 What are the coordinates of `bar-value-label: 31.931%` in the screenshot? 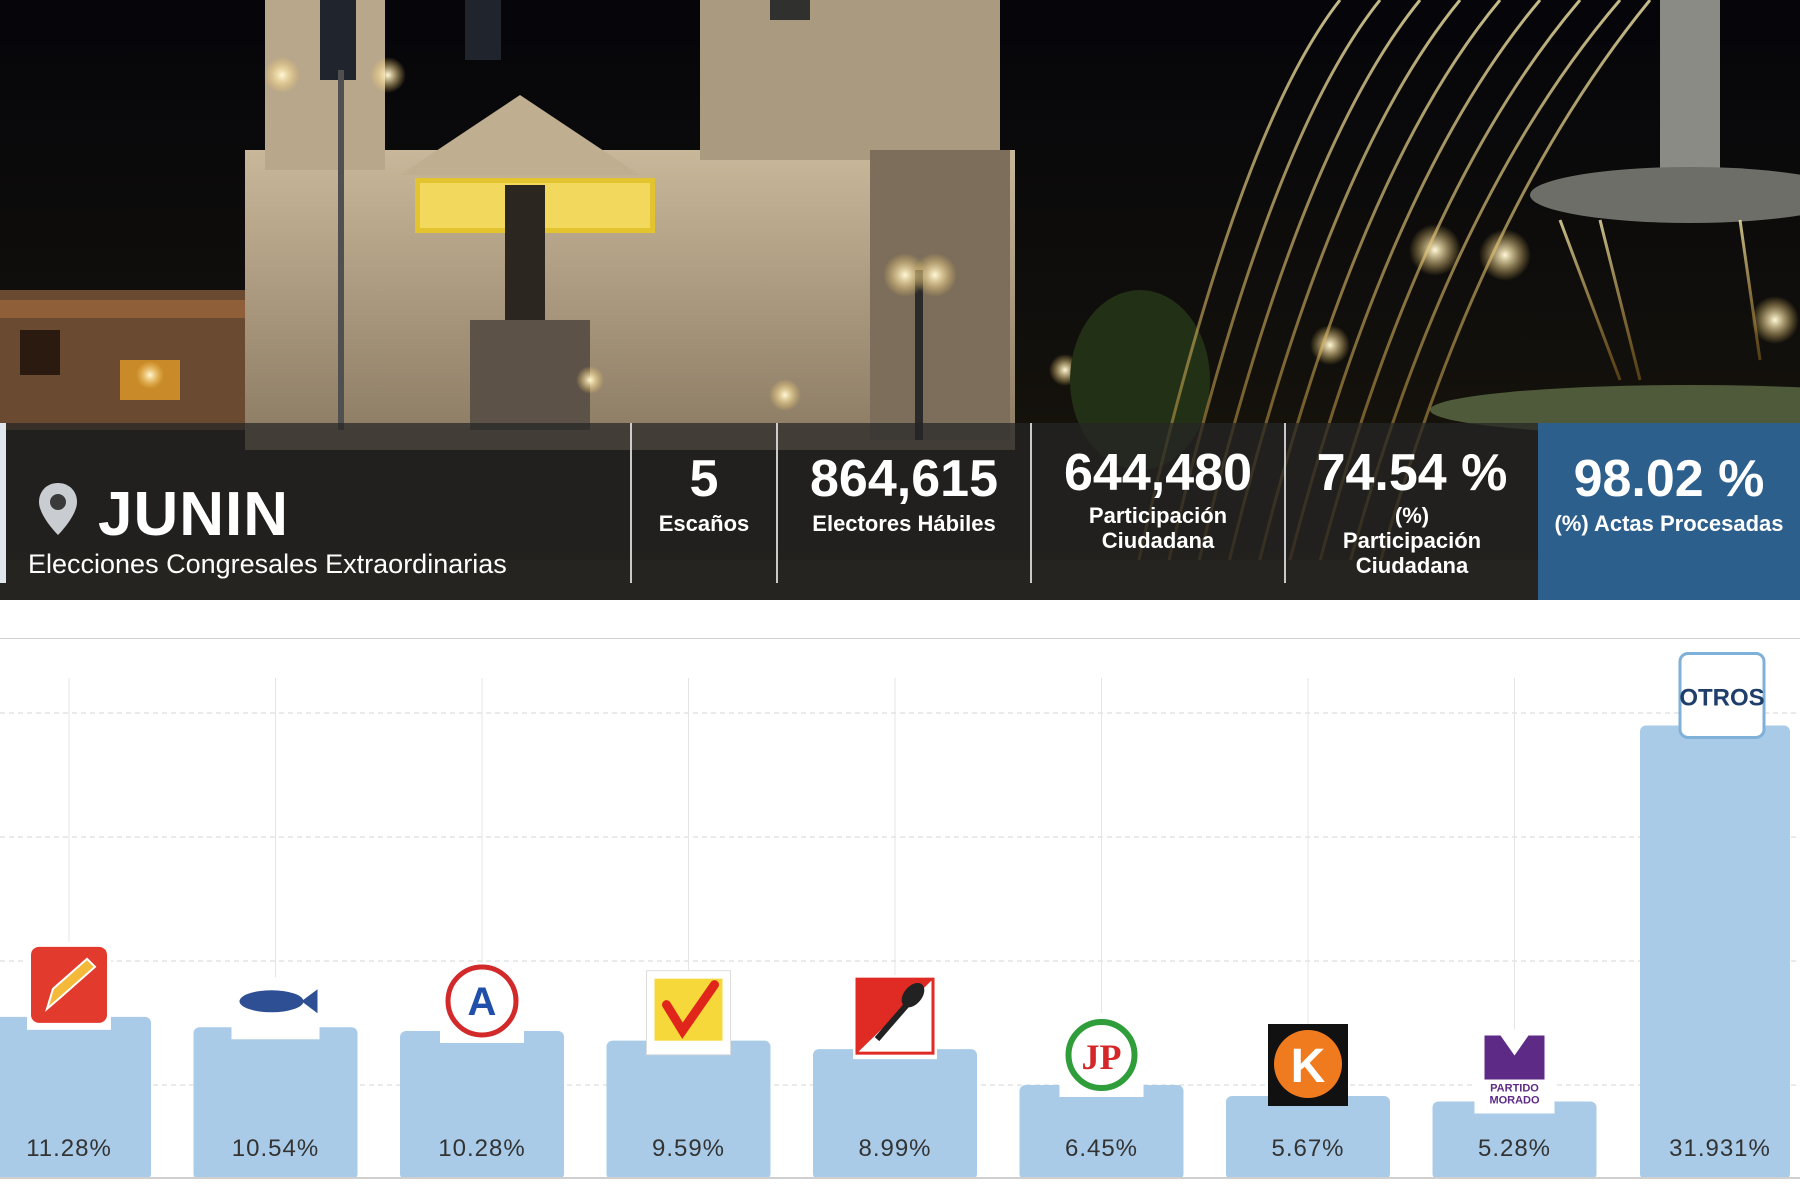 It's located at (1720, 1148).